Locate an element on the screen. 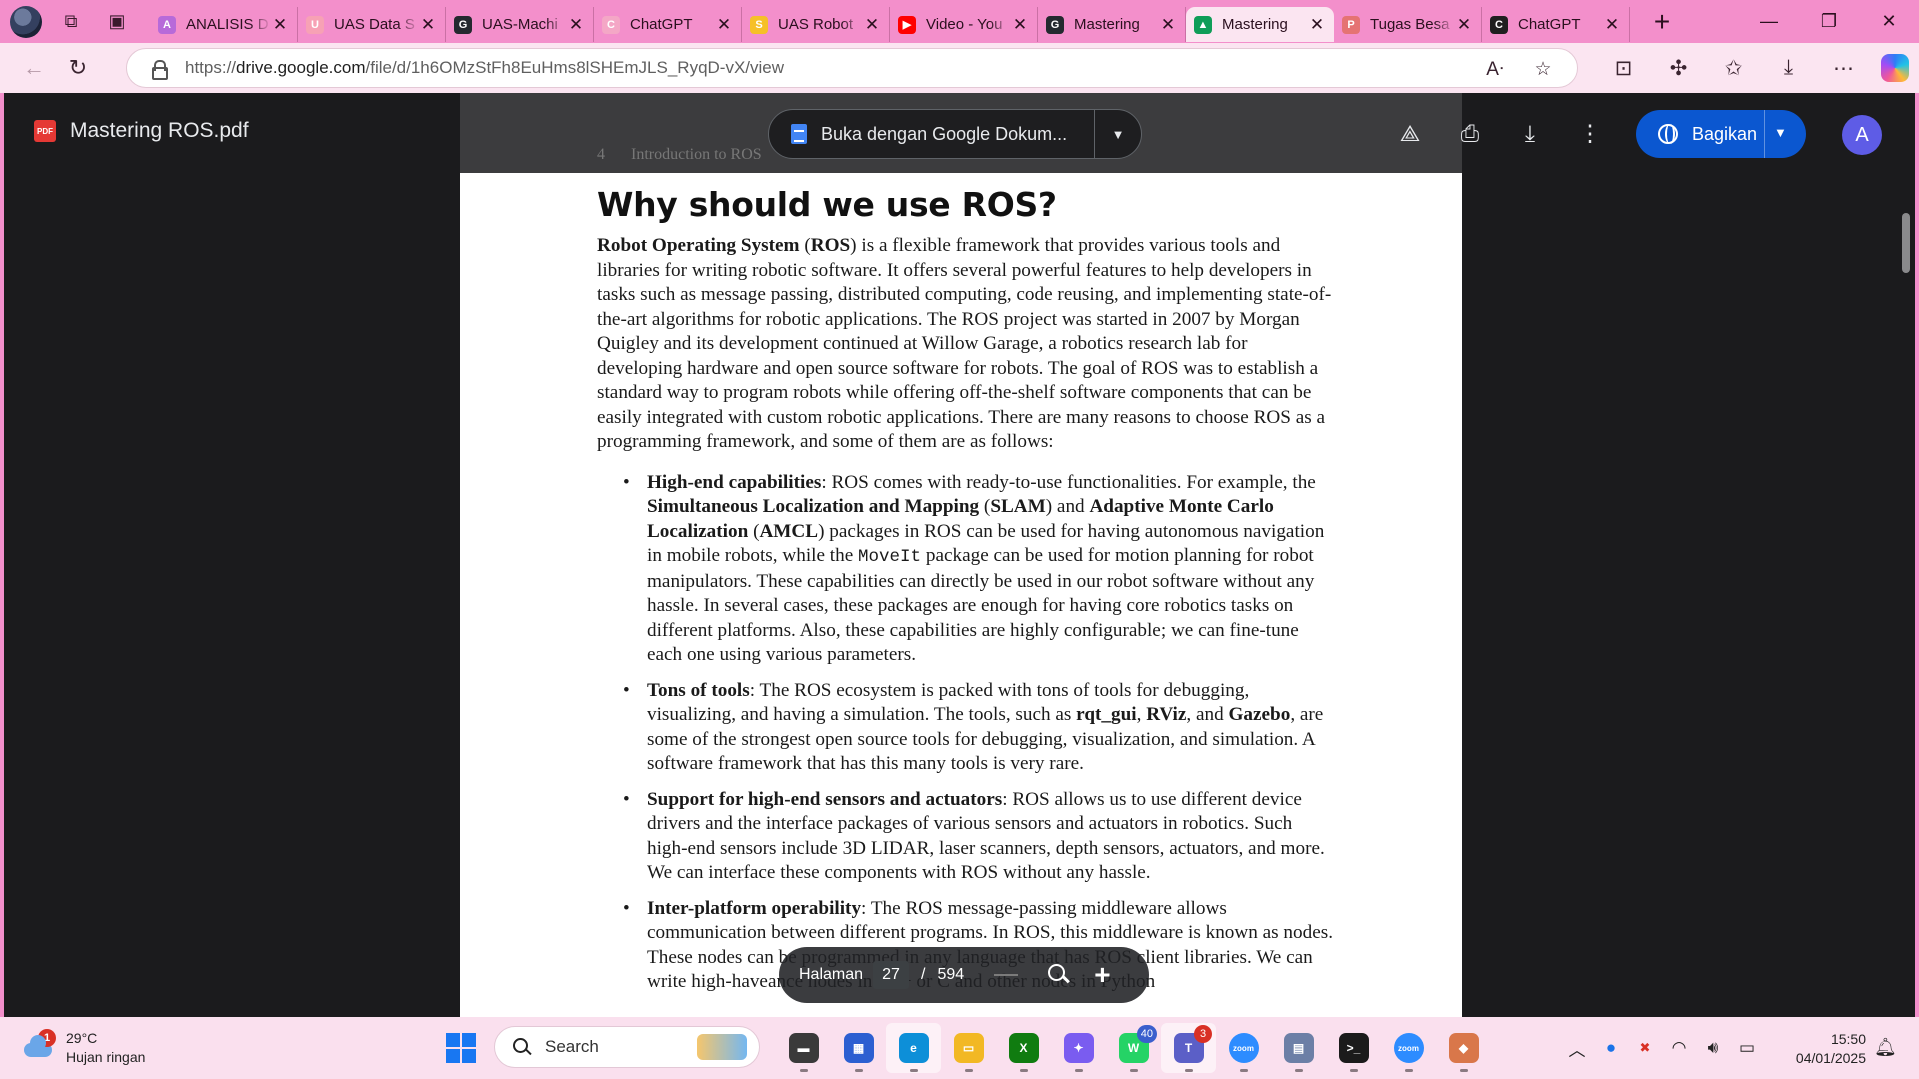 The height and width of the screenshot is (1079, 1919). zoom-in-button: + is located at coordinates (1102, 975).